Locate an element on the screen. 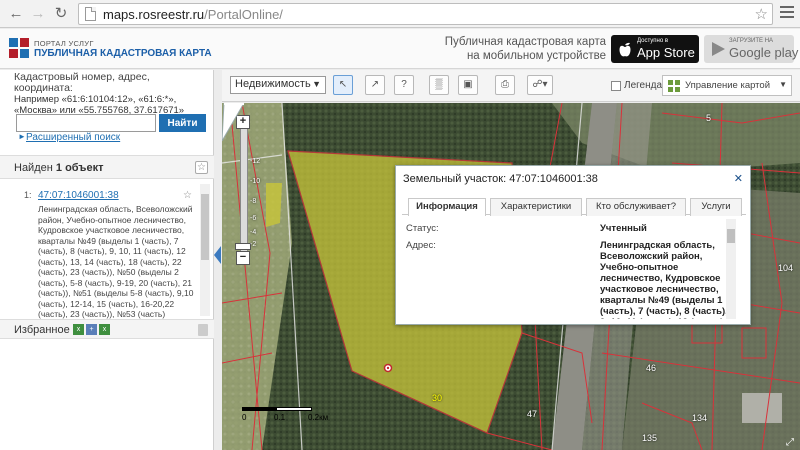 The height and width of the screenshot is (450, 800). scale-bar is located at coordinates (277, 409).